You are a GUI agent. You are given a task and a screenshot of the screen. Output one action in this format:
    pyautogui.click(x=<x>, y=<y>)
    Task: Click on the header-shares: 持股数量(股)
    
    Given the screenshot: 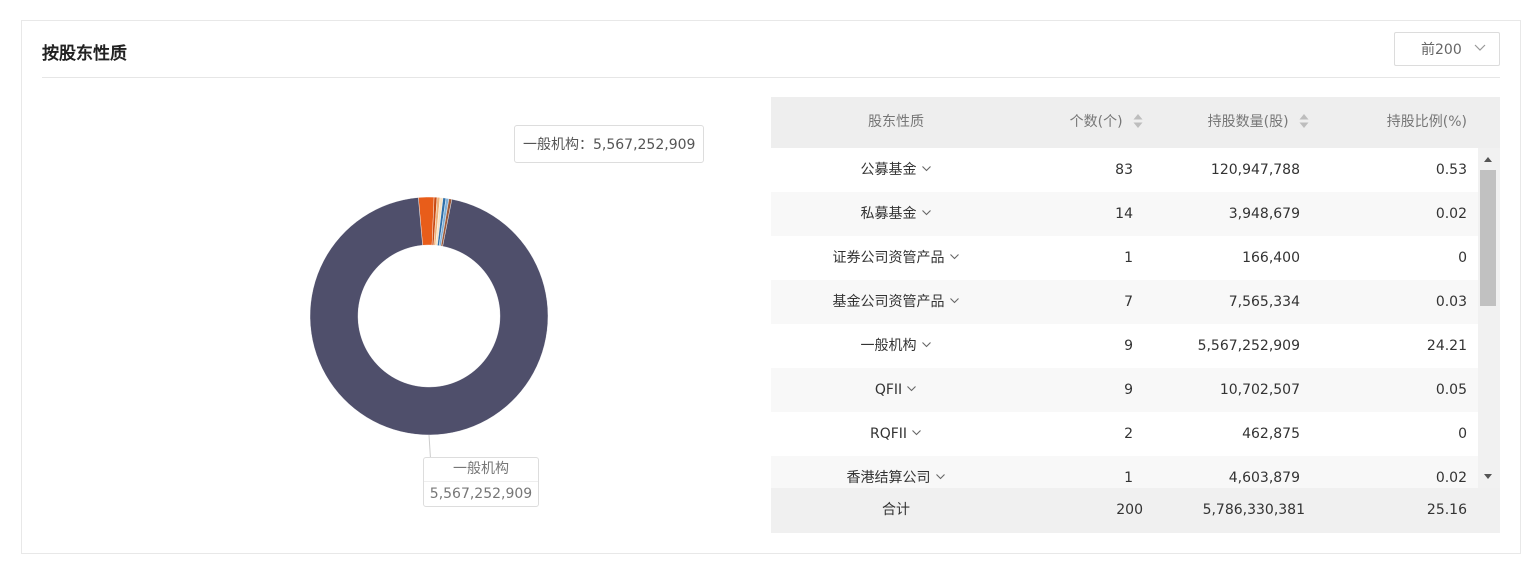 What is the action you would take?
    pyautogui.click(x=1226, y=122)
    